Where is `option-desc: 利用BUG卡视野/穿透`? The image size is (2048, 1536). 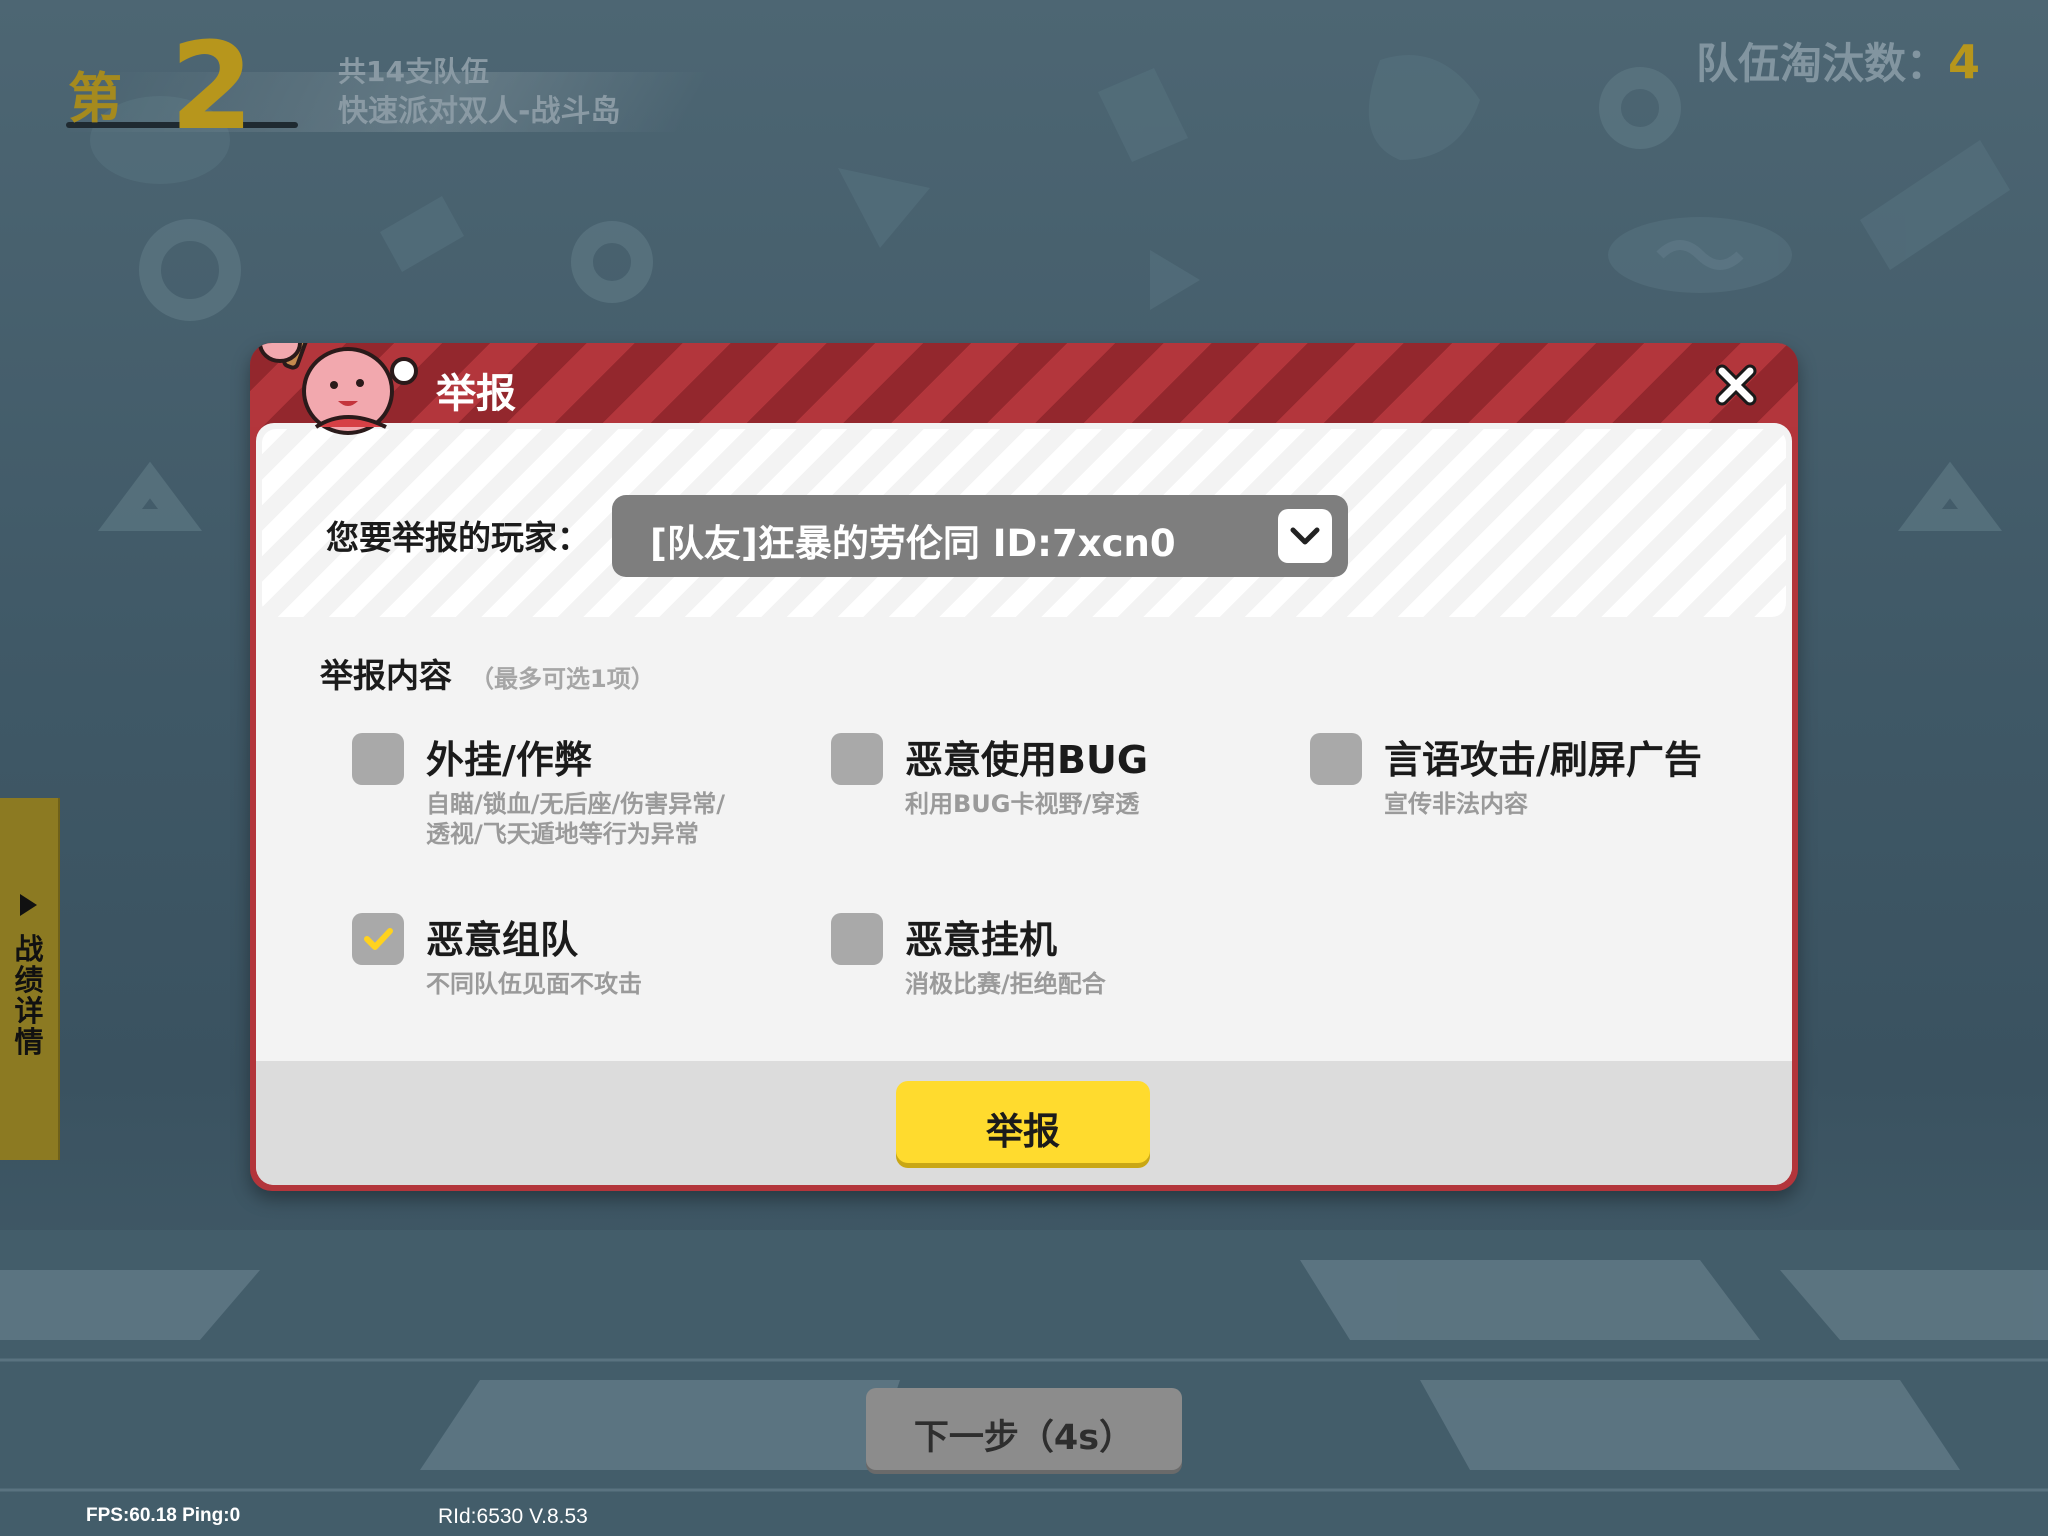
option-desc: 利用BUG卡视野/穿透 is located at coordinates (1022, 804).